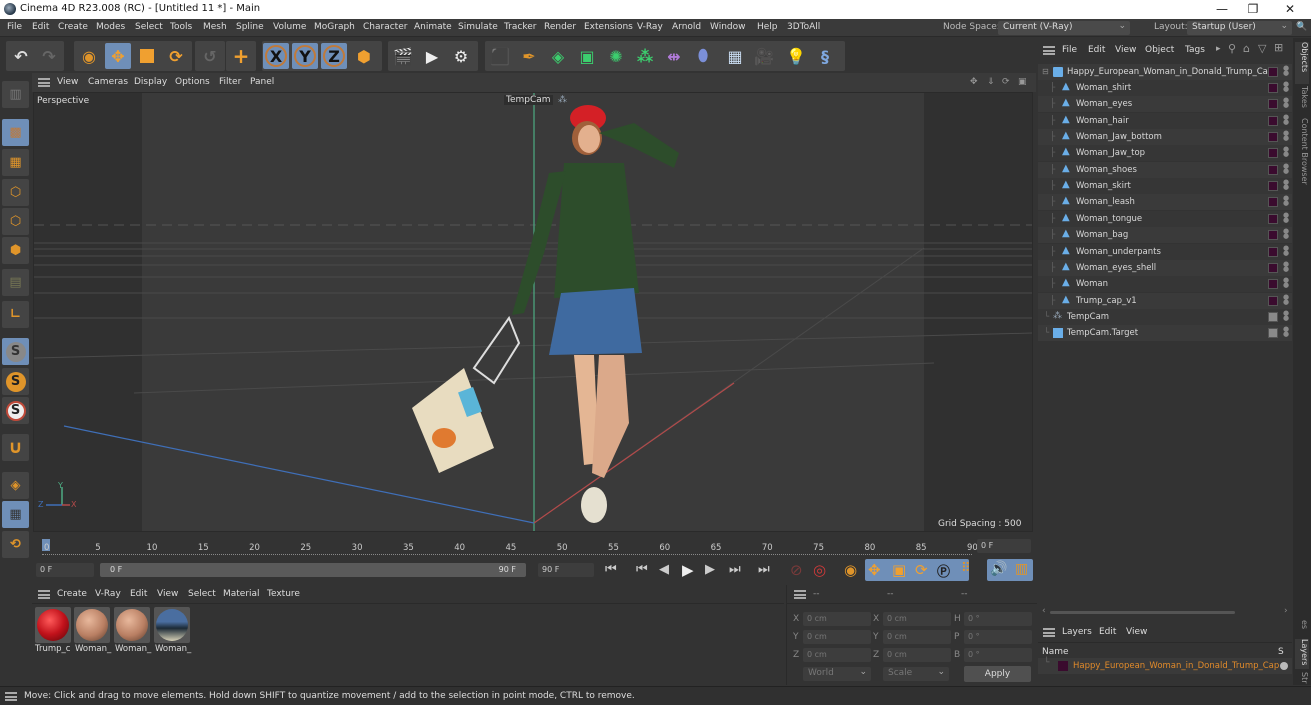  What do you see at coordinates (181, 27) in the screenshot?
I see `menu-tools: Tools` at bounding box center [181, 27].